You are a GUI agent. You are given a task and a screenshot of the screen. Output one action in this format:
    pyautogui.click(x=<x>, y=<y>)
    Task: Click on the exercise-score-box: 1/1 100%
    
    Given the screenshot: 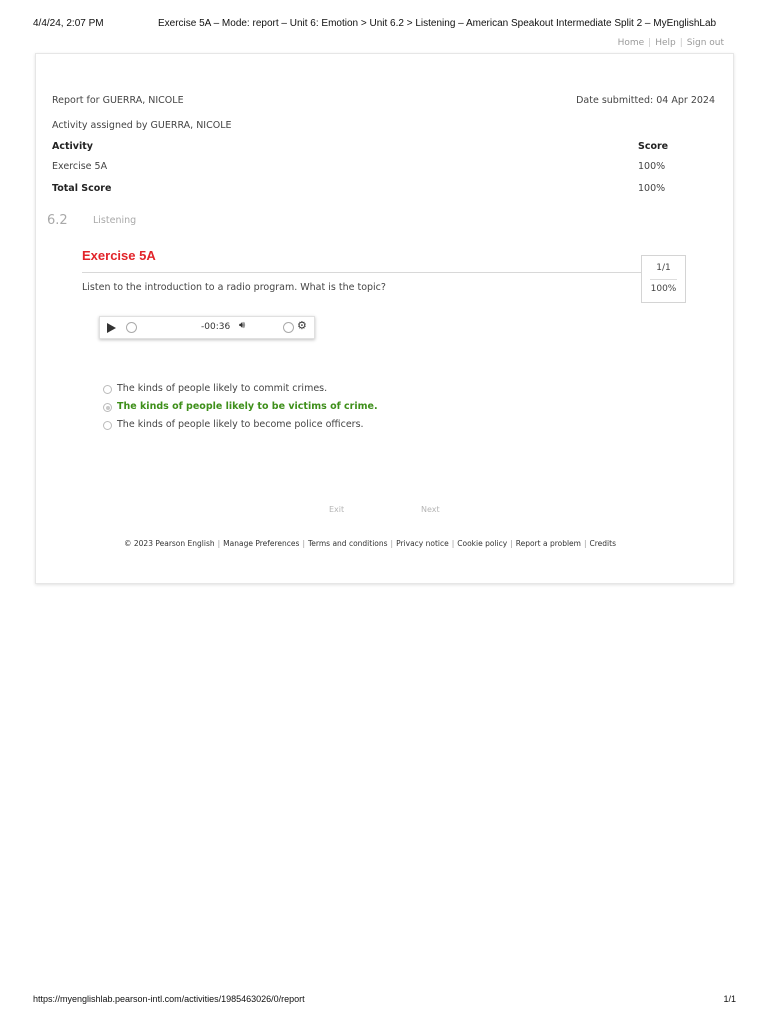 What is the action you would take?
    pyautogui.click(x=663, y=279)
    